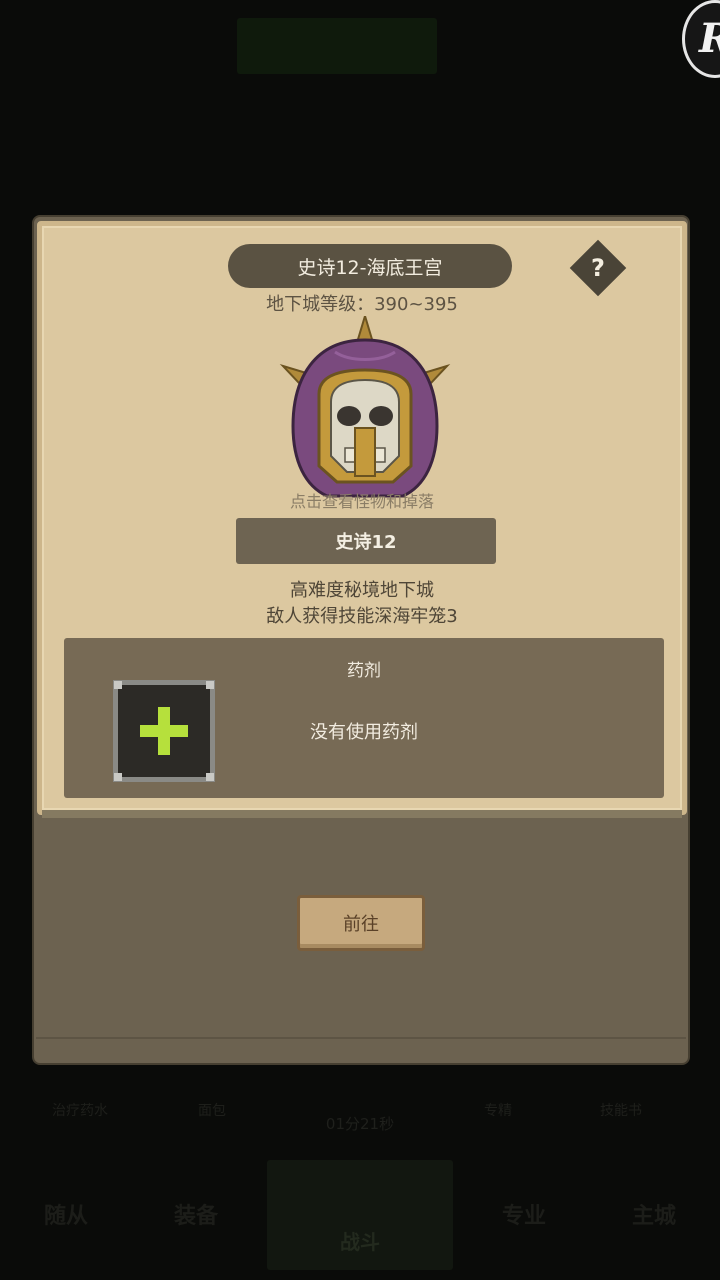 The width and height of the screenshot is (720, 1280). What do you see at coordinates (498, 1111) in the screenshot?
I see `background-label: 专精` at bounding box center [498, 1111].